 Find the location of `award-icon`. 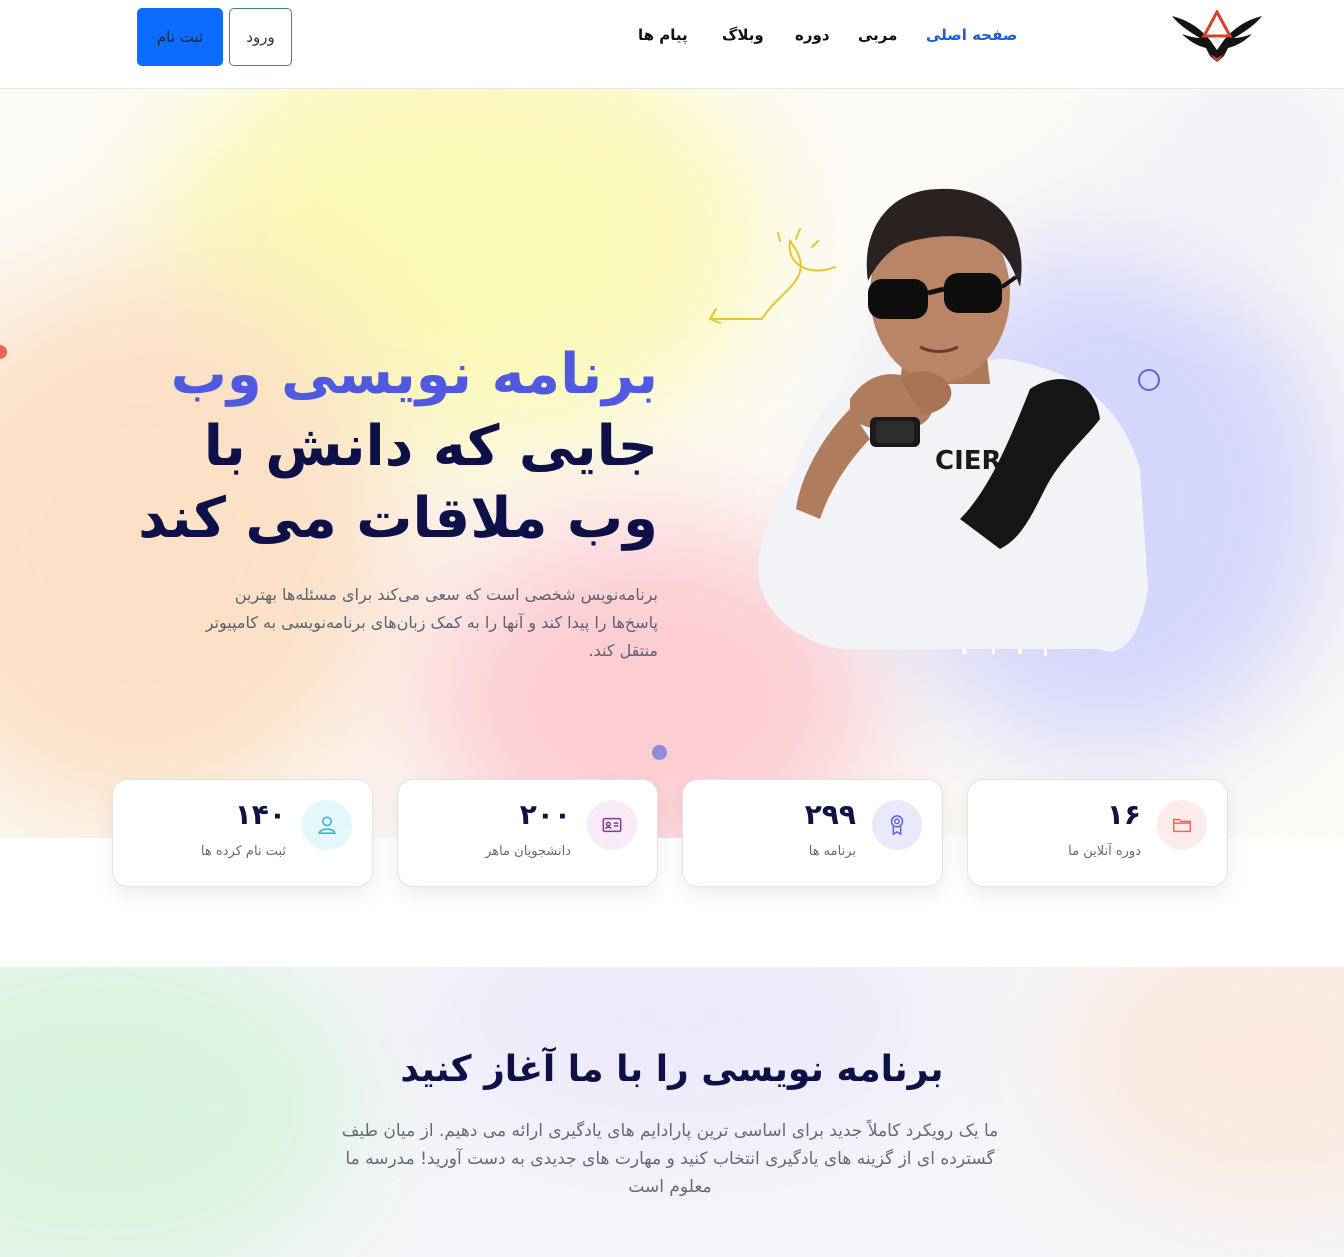

award-icon is located at coordinates (897, 825).